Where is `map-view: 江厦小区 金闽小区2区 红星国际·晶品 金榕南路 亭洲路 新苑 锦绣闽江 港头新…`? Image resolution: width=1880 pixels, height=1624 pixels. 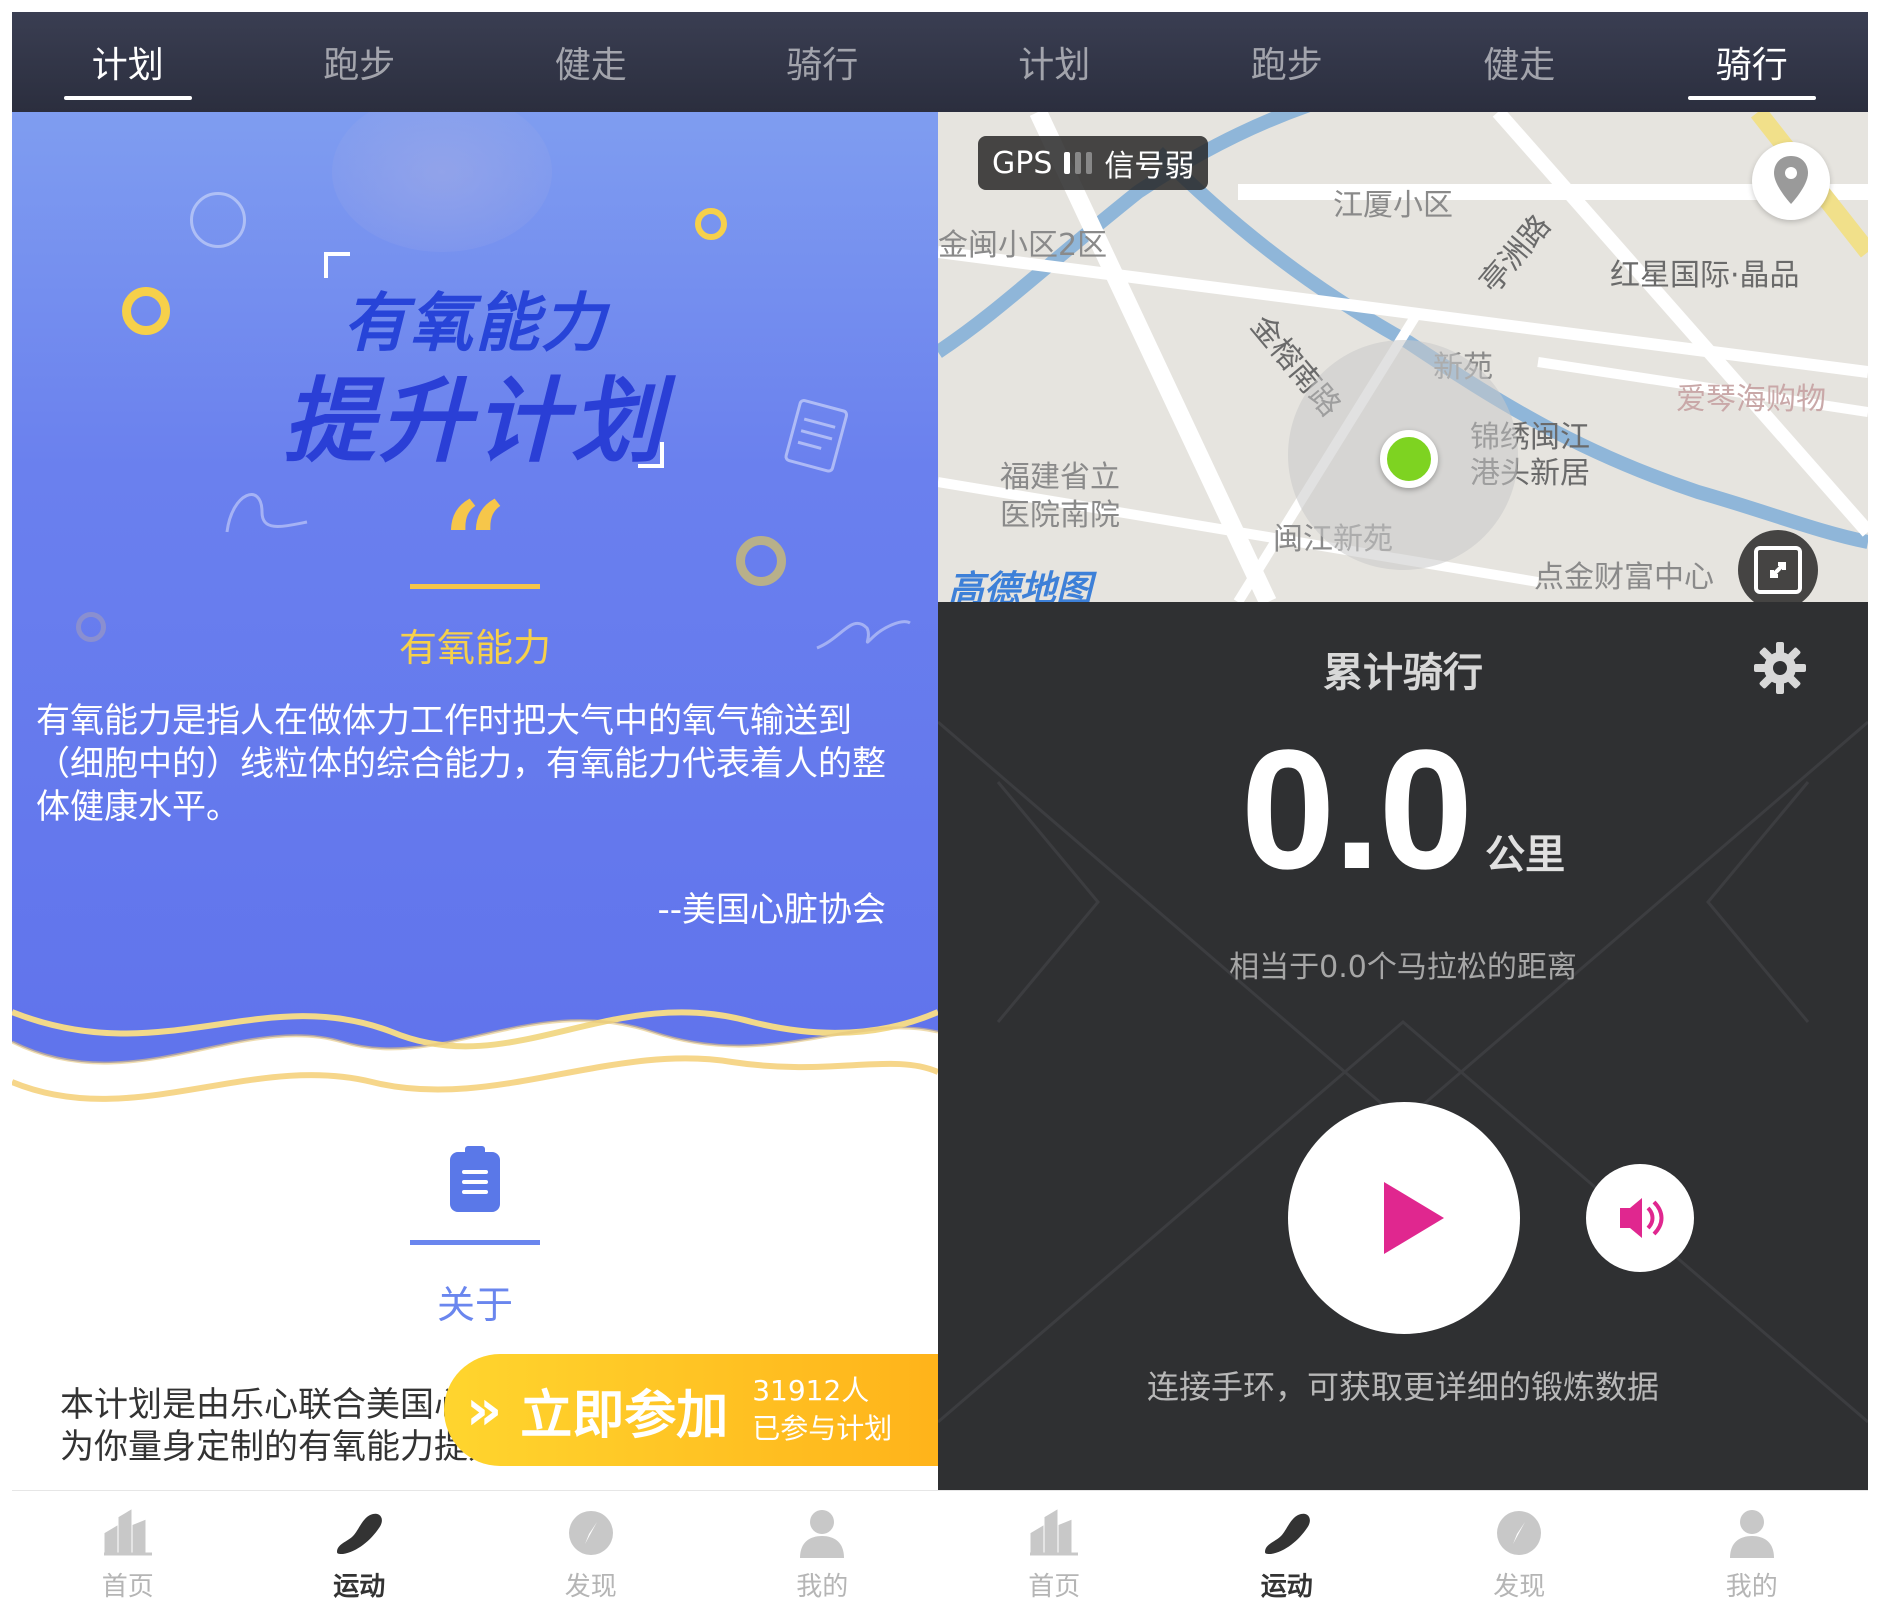 map-view: 江厦小区 金闽小区2区 红星国际·晶品 金榕南路 亭洲路 新苑 锦绣闽江 港头新… is located at coordinates (1403, 357).